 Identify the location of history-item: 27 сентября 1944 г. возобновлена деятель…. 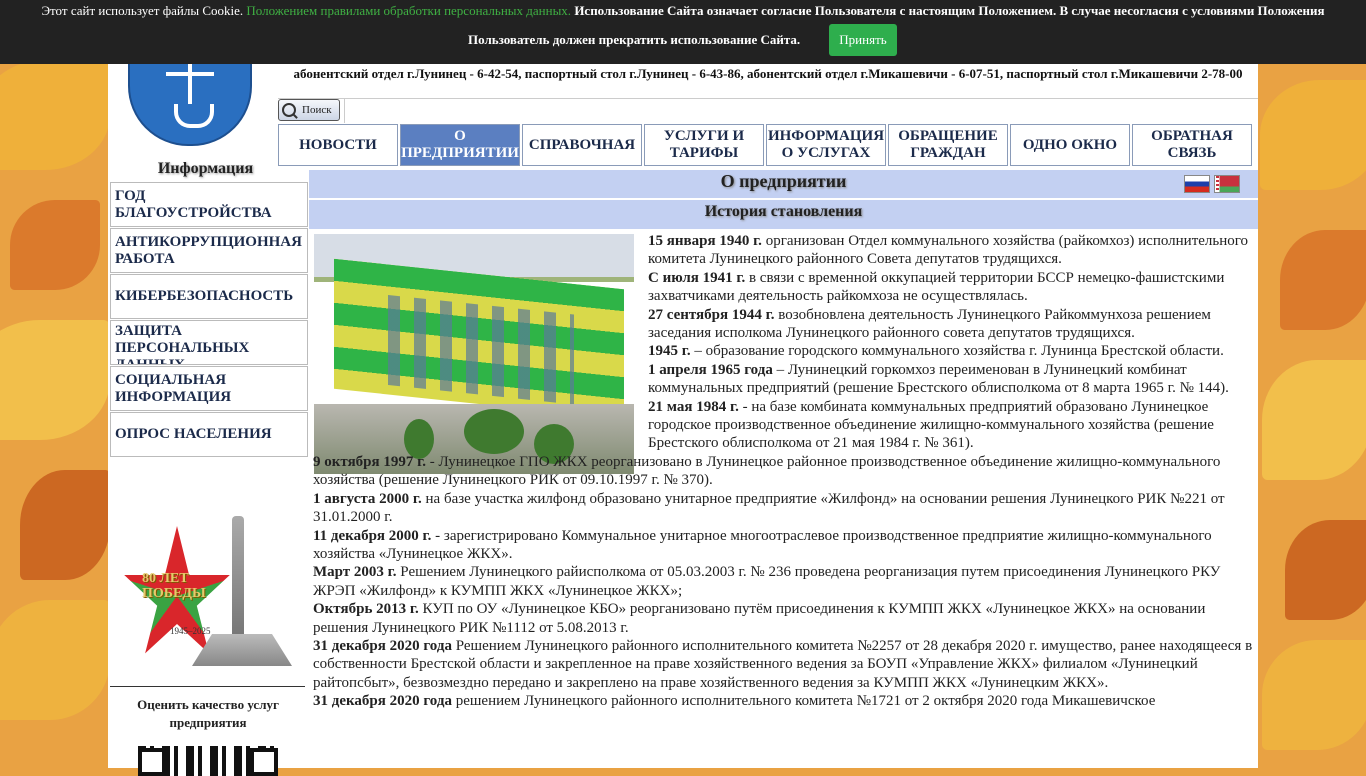
(929, 324).